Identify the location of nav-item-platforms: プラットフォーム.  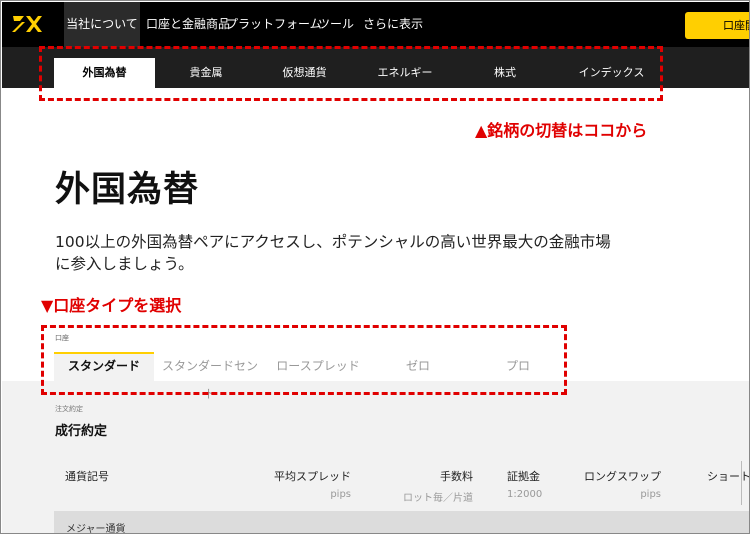
(274, 24).